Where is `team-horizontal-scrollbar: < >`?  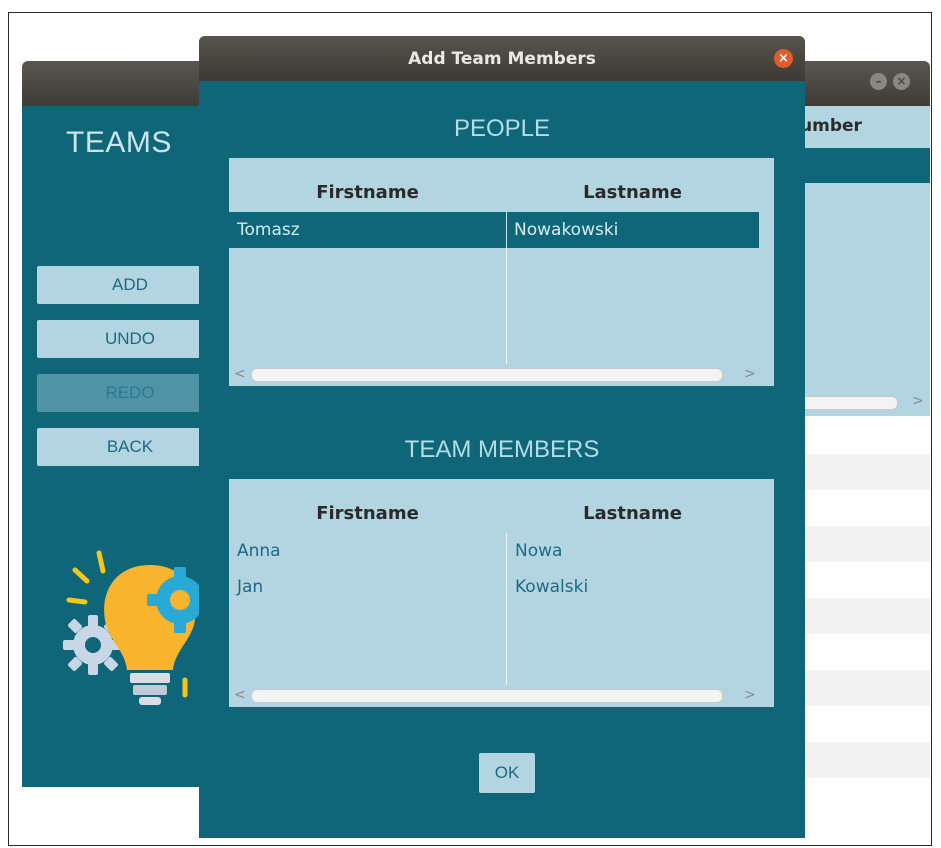
team-horizontal-scrollbar: < > is located at coordinates (494, 696).